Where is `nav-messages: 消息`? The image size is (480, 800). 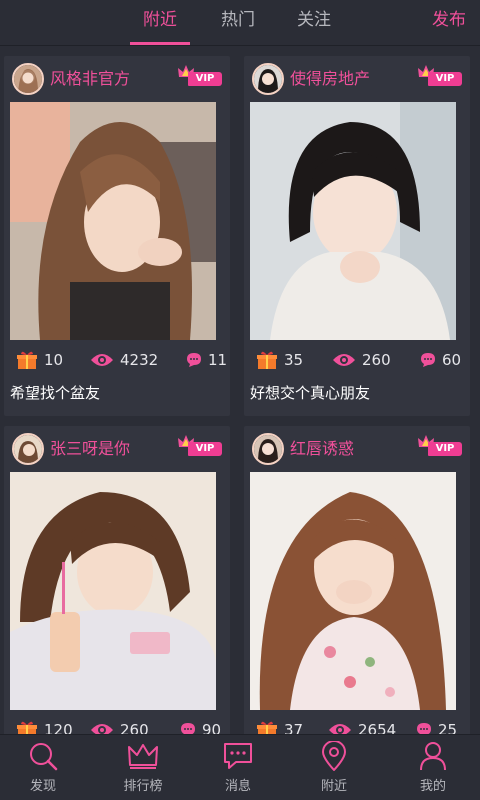
nav-messages: 消息 is located at coordinates (238, 770).